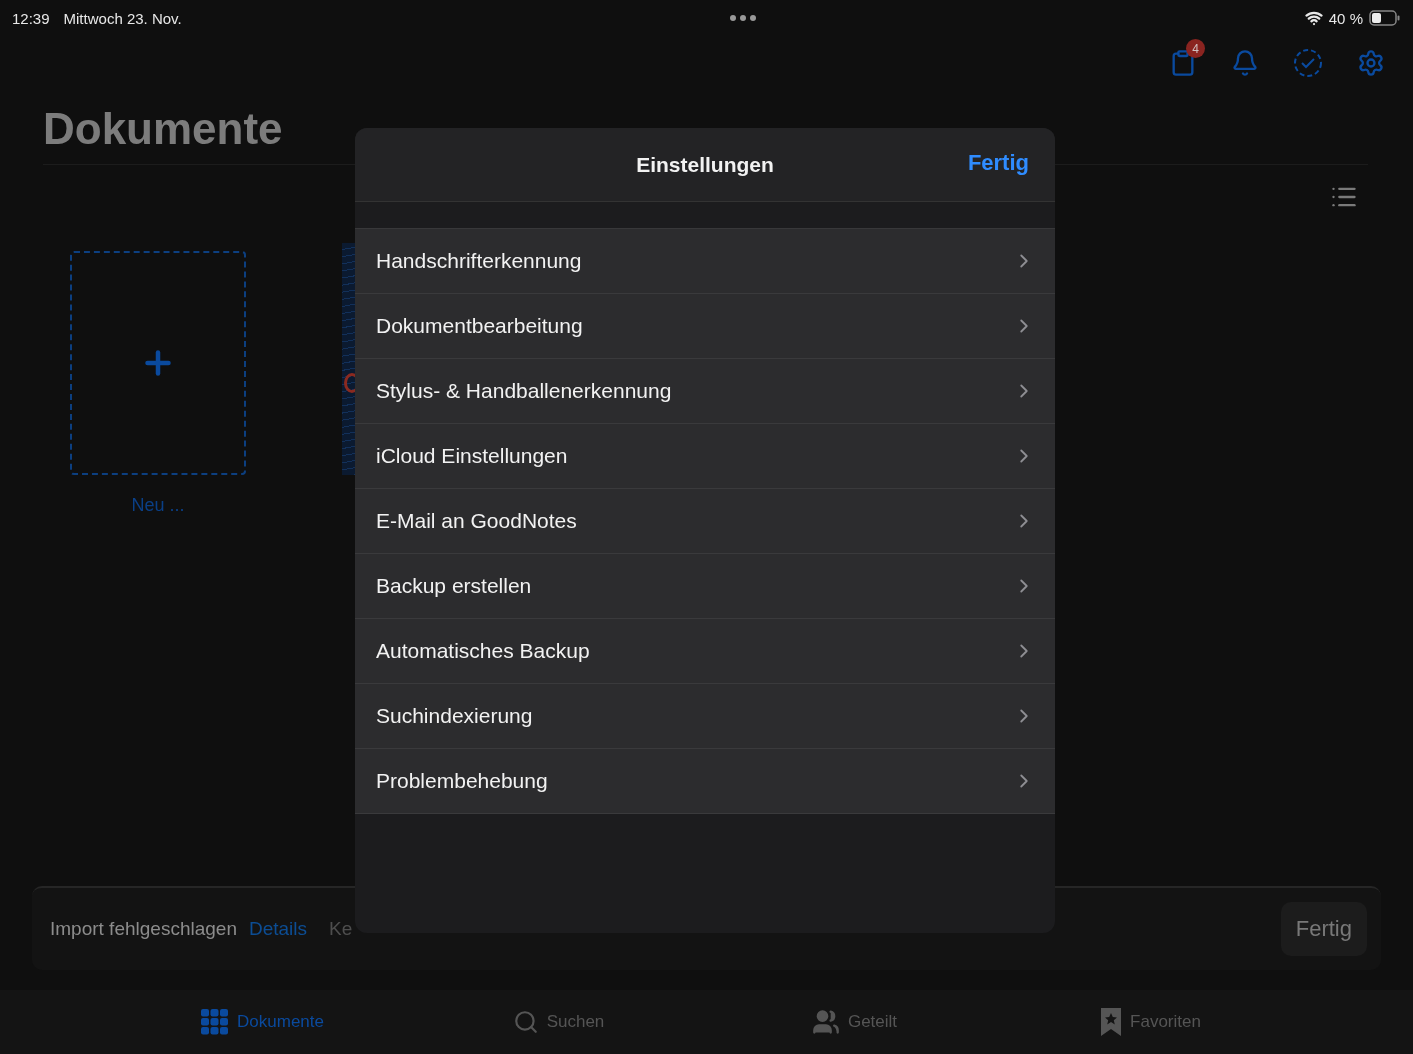 This screenshot has width=1413, height=1054. I want to click on import-status-text: Ke, so click(341, 929).